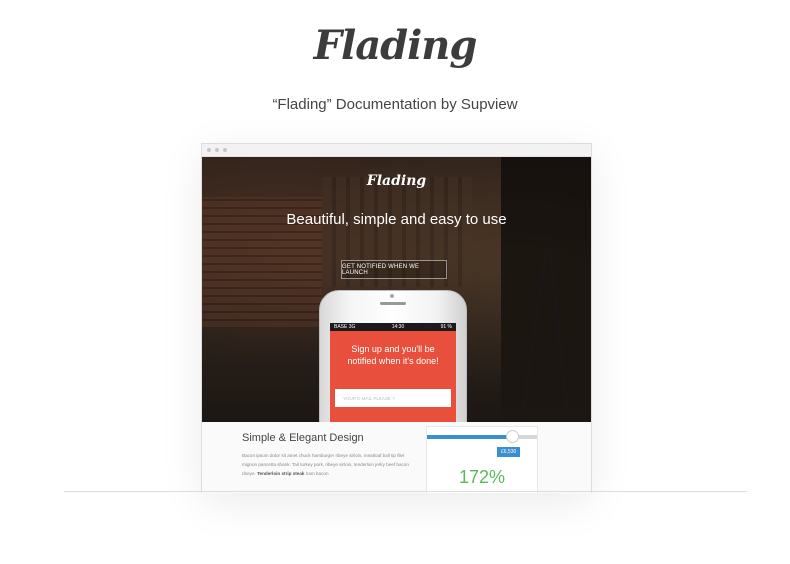 Image resolution: width=790 pixels, height=564 pixels. What do you see at coordinates (317, 473) in the screenshot?
I see `body-text-tail: ham bacon` at bounding box center [317, 473].